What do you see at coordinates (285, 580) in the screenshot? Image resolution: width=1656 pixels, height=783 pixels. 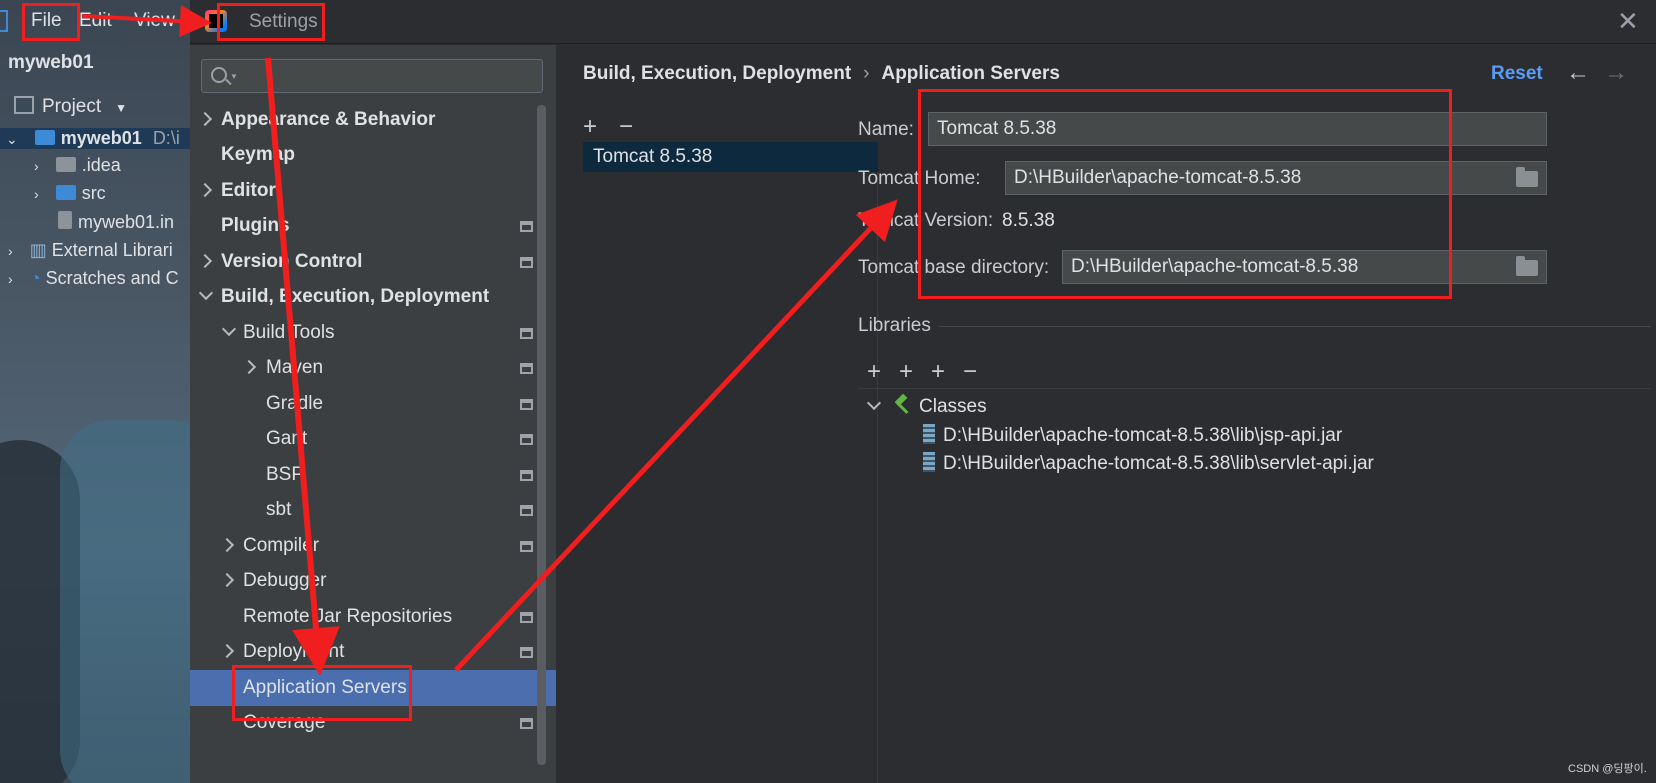 I see `nav-label: Debugger` at bounding box center [285, 580].